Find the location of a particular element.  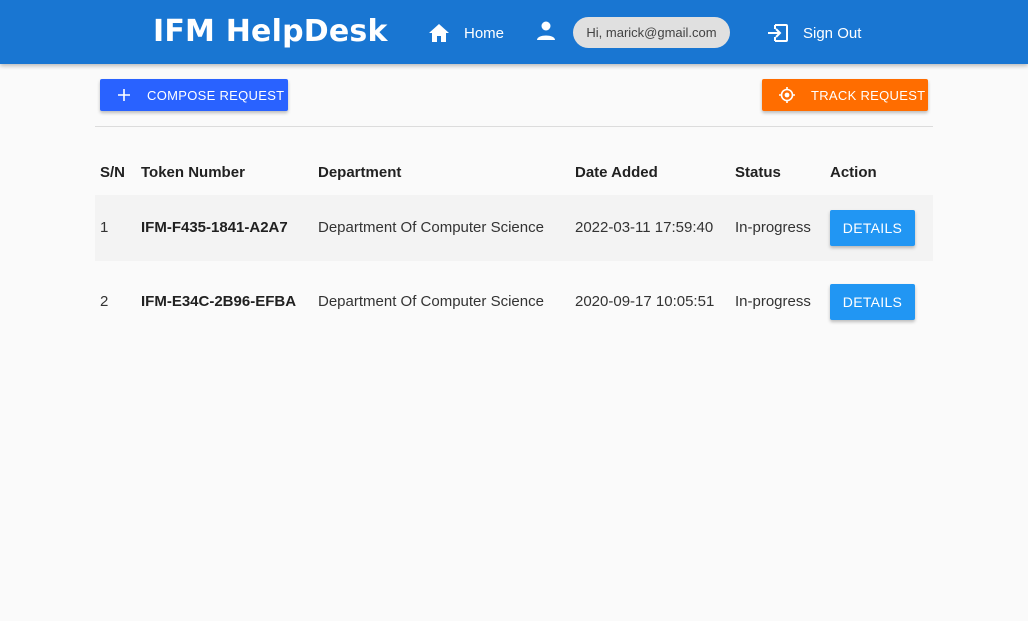

nav-sign-out-label: Sign Out is located at coordinates (832, 33).